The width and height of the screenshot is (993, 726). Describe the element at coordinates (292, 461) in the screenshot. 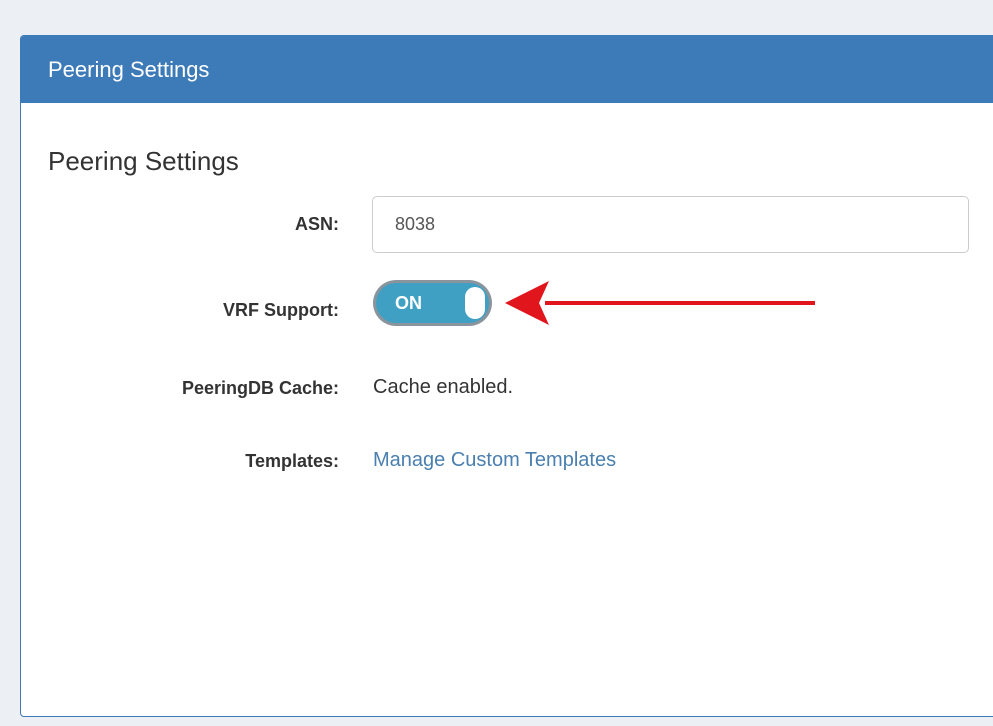

I see `templates-label: Templates:` at that location.